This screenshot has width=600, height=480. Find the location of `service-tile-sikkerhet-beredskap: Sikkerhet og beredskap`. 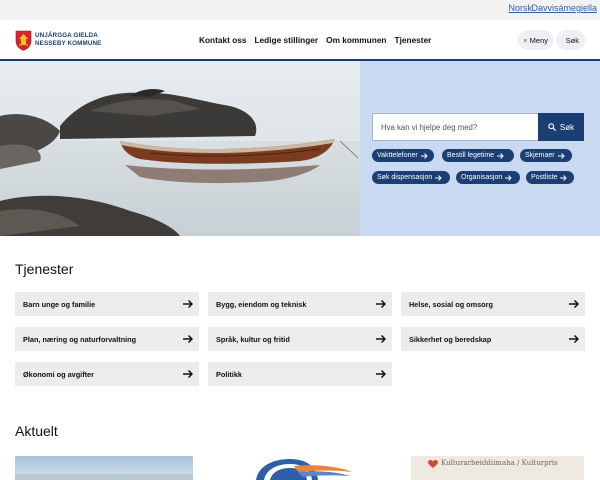

service-tile-sikkerhet-beredskap: Sikkerhet og beredskap is located at coordinates (493, 339).